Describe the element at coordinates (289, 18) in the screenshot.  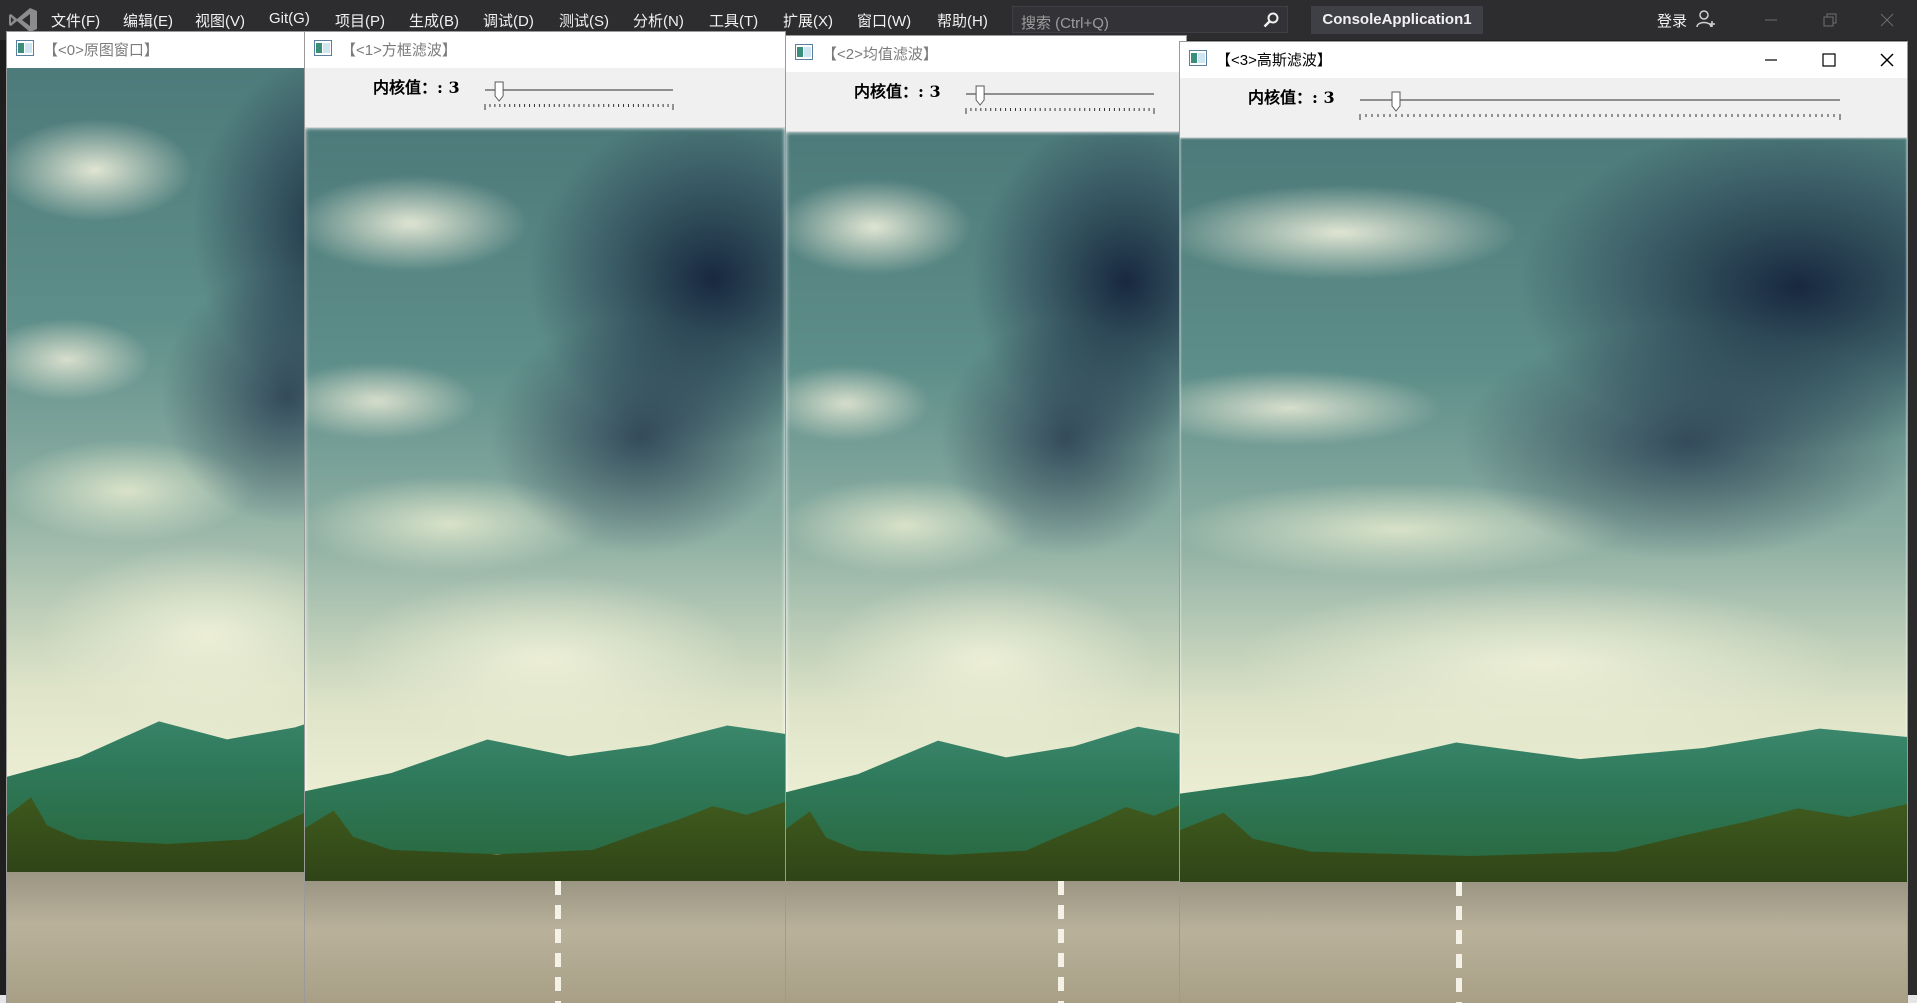
I see `menu-git: Git(G)` at that location.